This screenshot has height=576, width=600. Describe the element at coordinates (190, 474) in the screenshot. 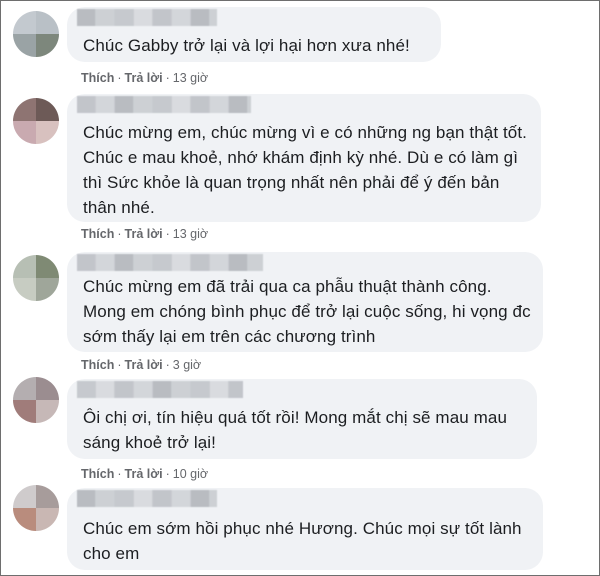

I see `comment-time: 10 giờ` at that location.